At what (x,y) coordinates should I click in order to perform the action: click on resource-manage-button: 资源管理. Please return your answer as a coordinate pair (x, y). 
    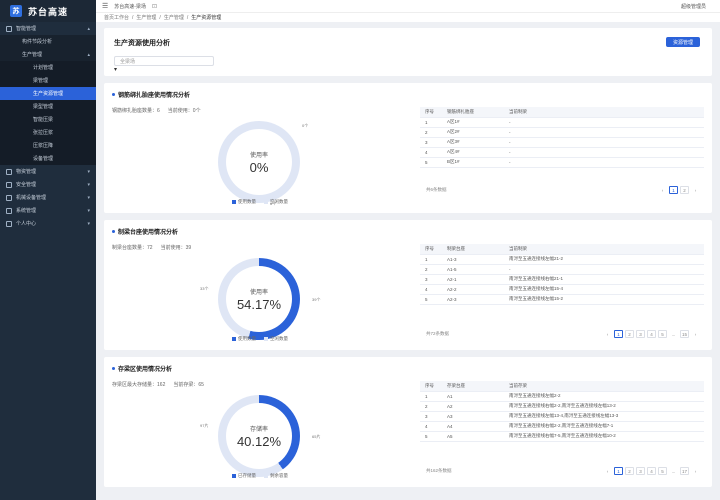
    Looking at the image, I should click on (683, 42).